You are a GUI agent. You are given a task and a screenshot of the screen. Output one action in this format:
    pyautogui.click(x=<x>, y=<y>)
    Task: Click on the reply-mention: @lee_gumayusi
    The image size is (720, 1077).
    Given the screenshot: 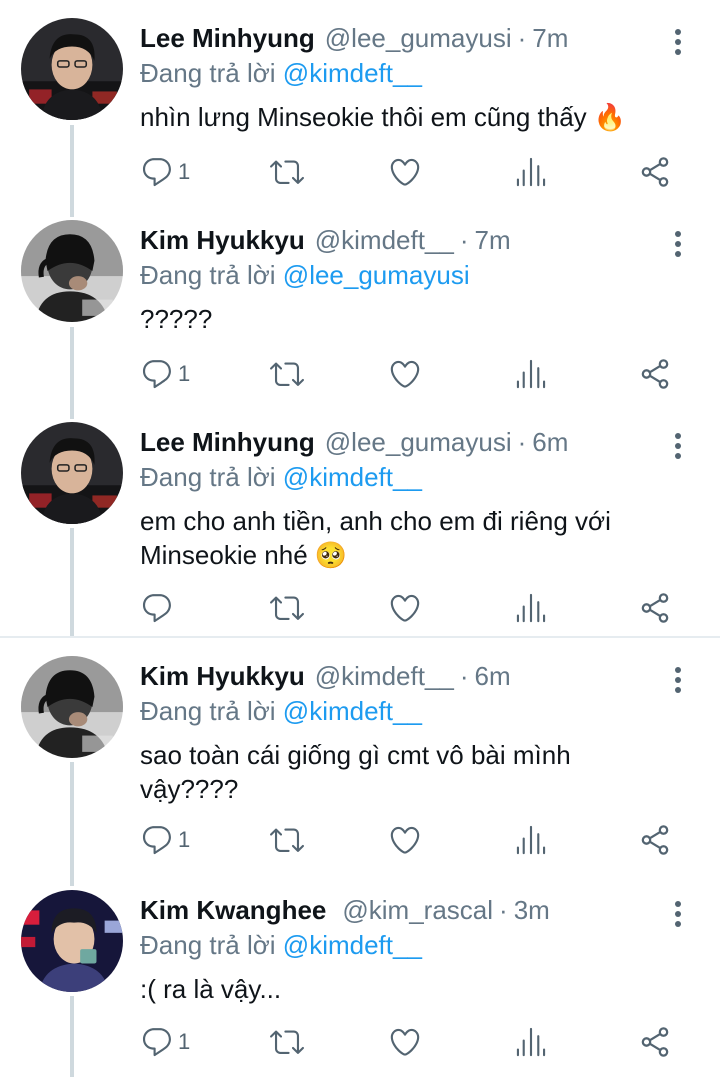 What is the action you would take?
    pyautogui.click(x=376, y=275)
    